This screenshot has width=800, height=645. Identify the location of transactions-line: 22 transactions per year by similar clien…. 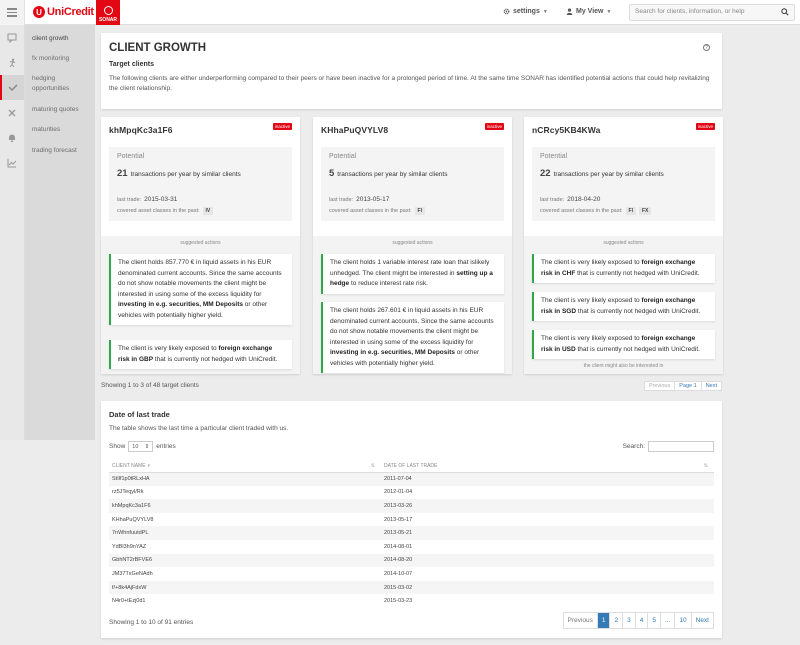
(602, 173).